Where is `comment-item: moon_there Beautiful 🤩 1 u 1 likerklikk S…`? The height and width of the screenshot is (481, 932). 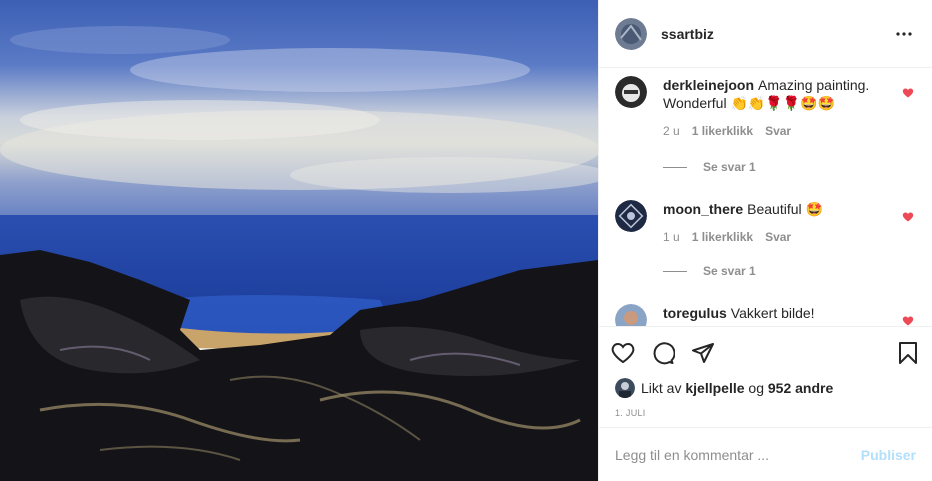
comment-item: moon_there Beautiful 🤩 1 u 1 likerklikk S… is located at coordinates (765, 239).